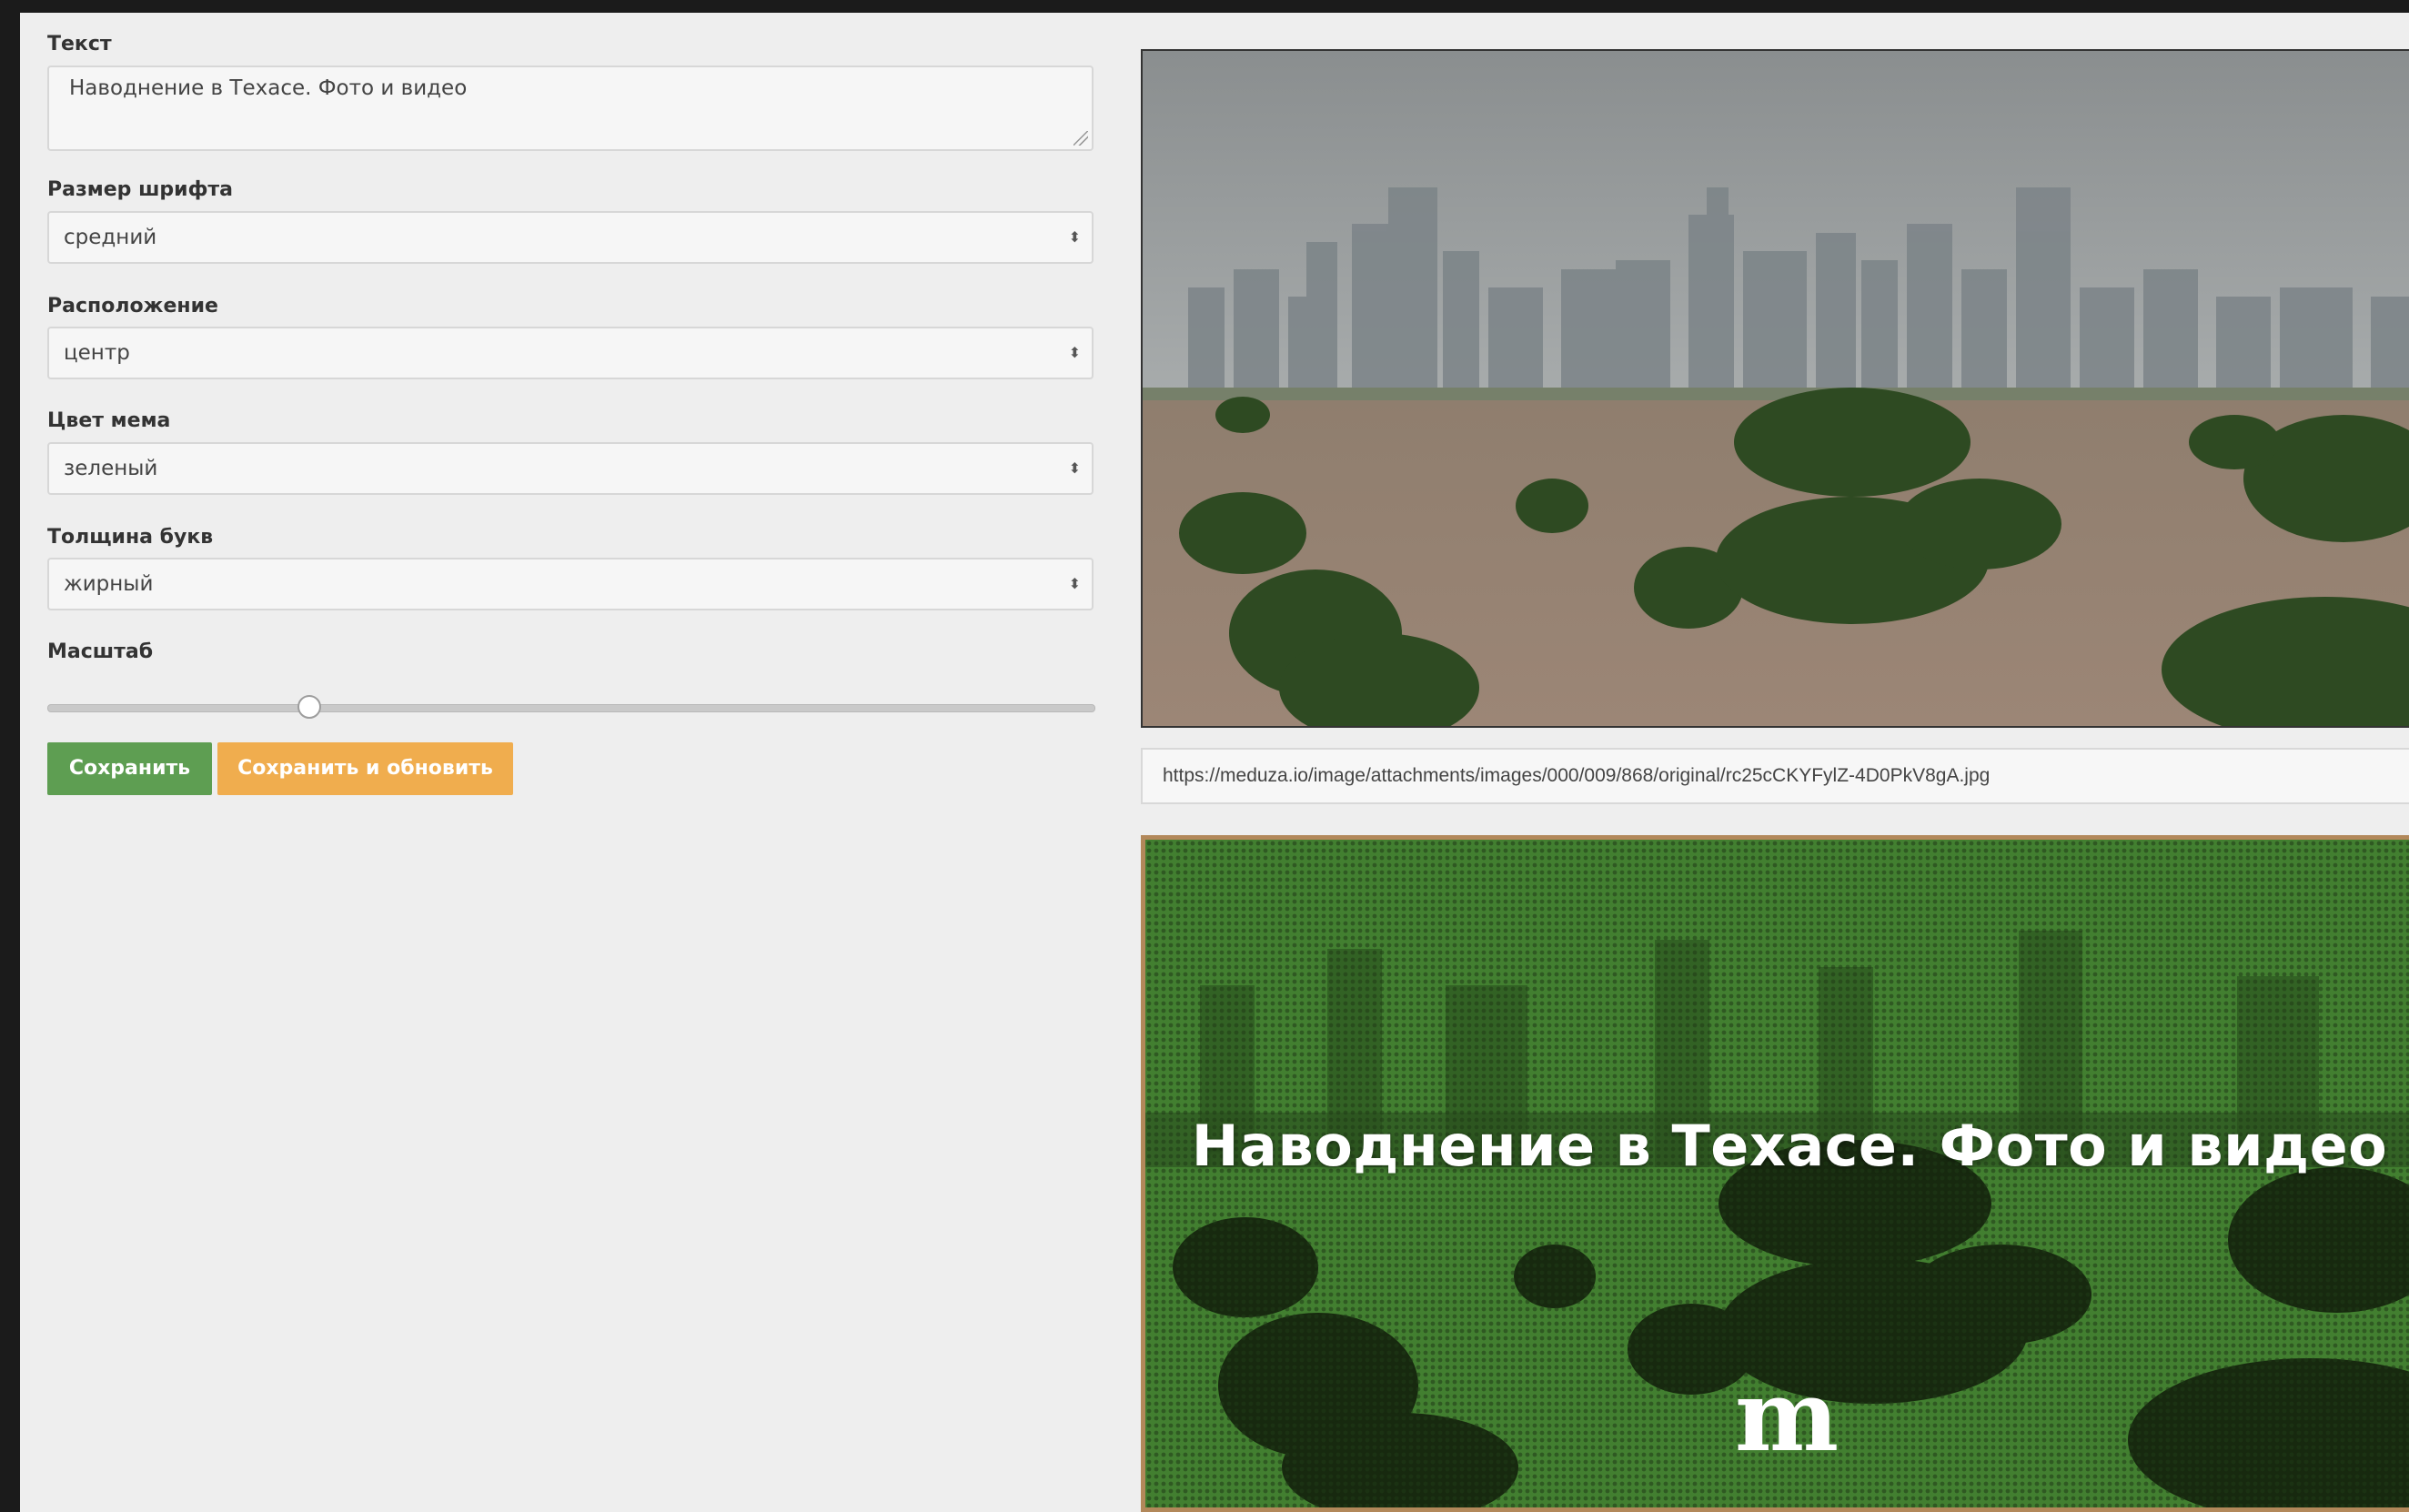 The height and width of the screenshot is (1512, 2409). Describe the element at coordinates (571, 708) in the screenshot. I see `scale-slider` at that location.